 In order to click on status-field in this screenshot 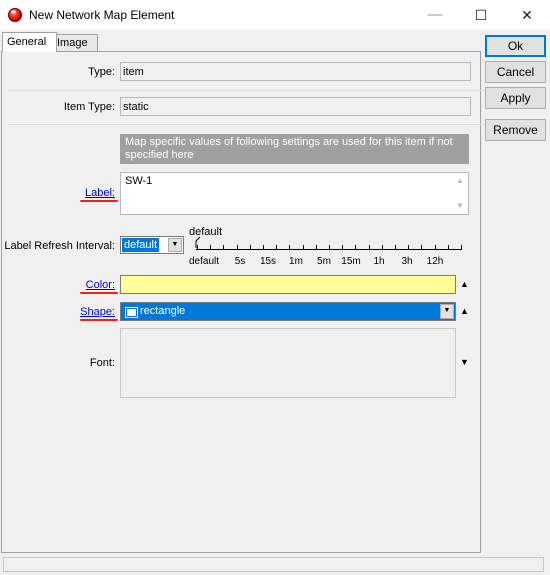, I will do `click(273, 564)`.